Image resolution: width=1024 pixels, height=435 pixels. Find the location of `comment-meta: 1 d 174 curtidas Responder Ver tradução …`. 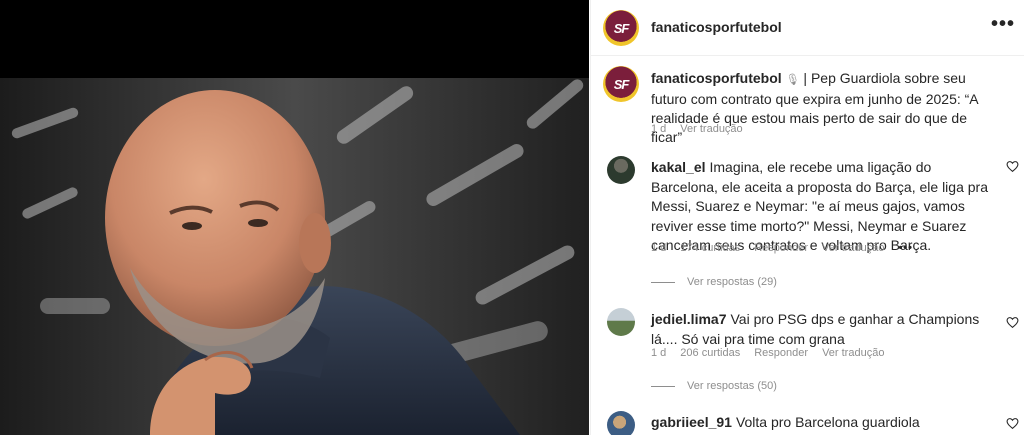

comment-meta: 1 d 174 curtidas Responder Ver tradução … is located at coordinates (782, 248).